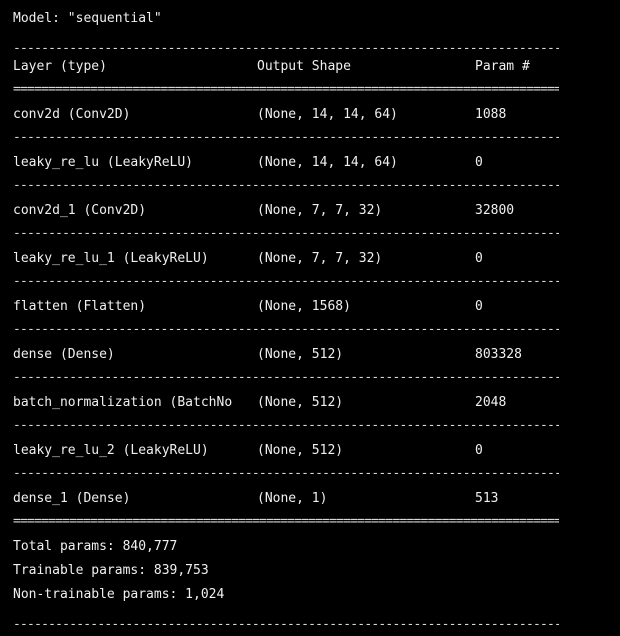 The image size is (620, 636). What do you see at coordinates (304, 306) in the screenshot?
I see `row-output-shape: (None, 1568)` at bounding box center [304, 306].